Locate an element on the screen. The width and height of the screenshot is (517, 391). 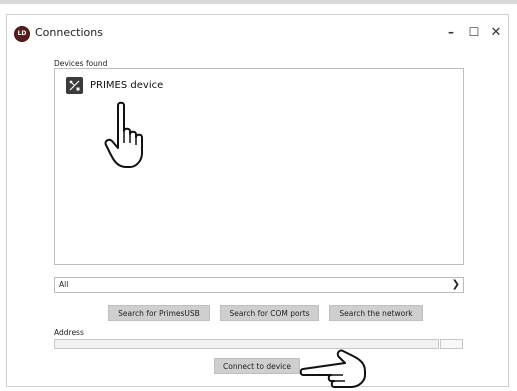
app-logo-text: LD is located at coordinates (22, 33).